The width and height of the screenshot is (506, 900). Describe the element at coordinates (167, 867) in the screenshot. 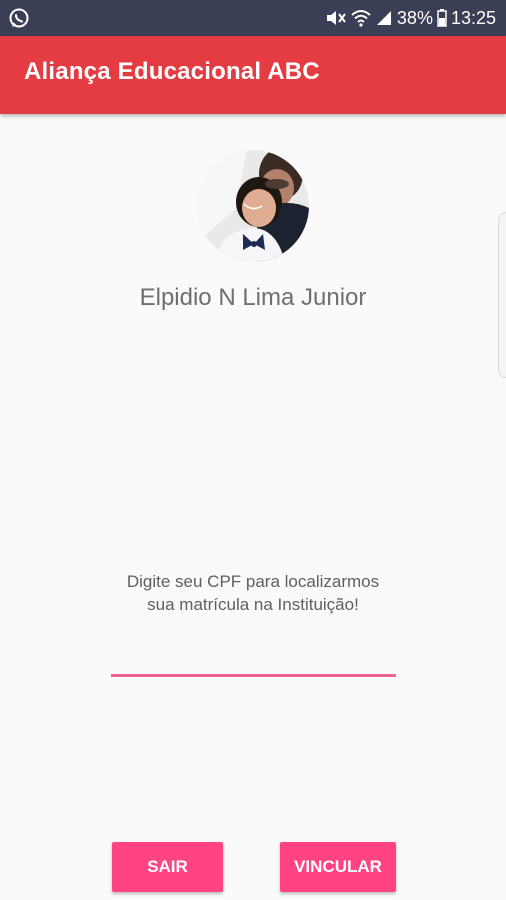

I see `exit-button: SAIR` at that location.